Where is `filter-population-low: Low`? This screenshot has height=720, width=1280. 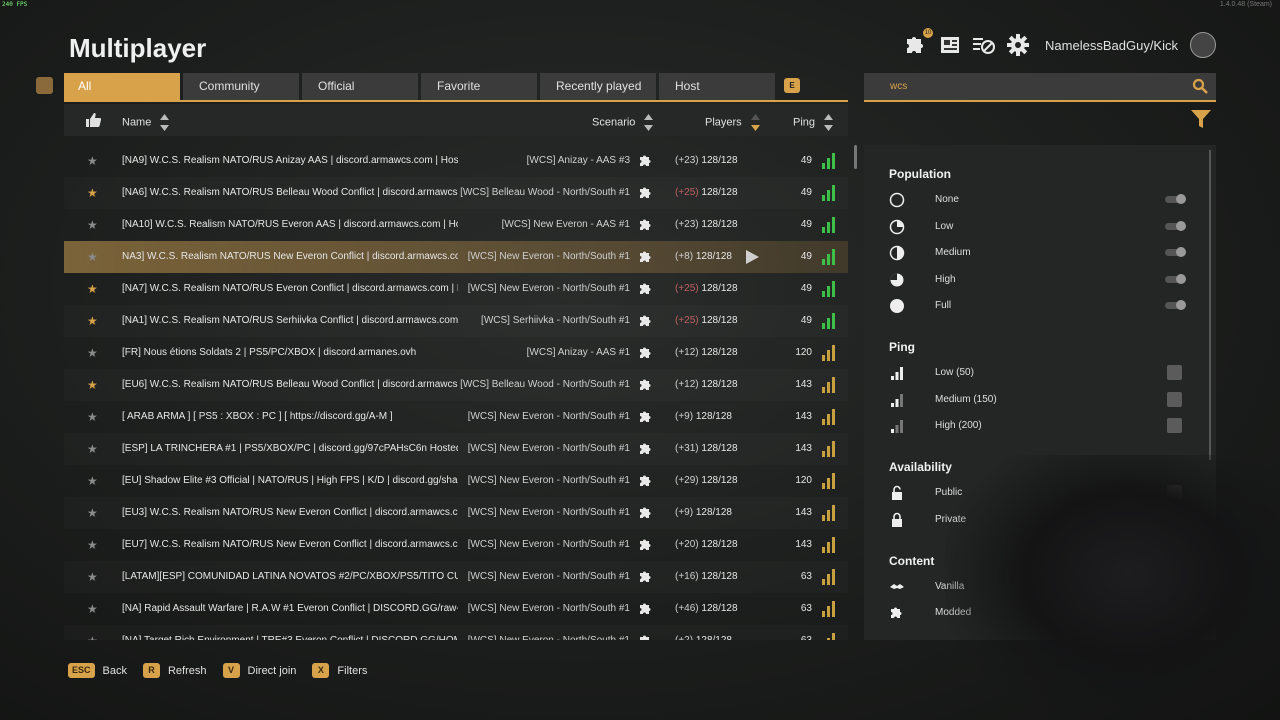
filter-population-low: Low is located at coordinates (1039, 227).